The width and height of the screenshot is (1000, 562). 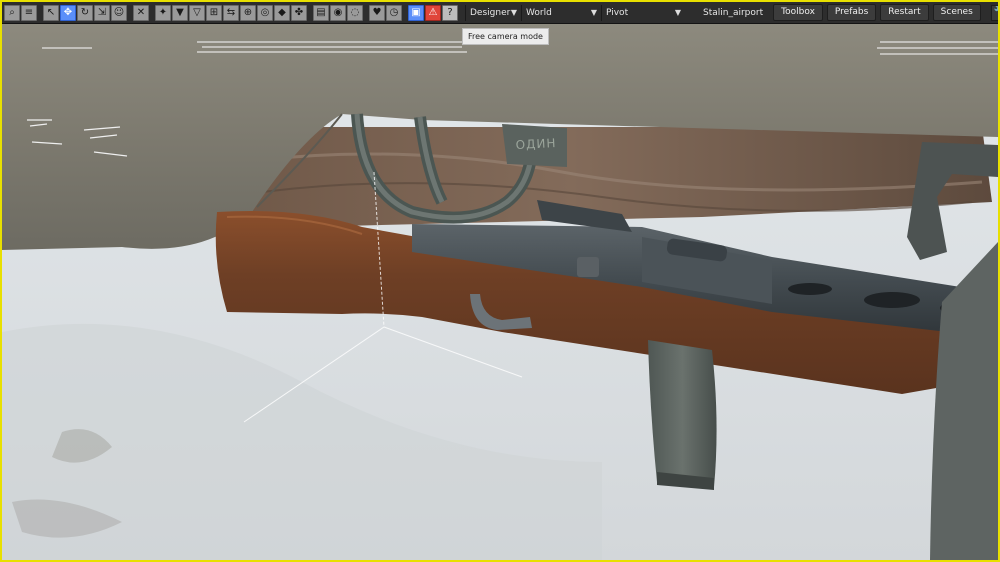 I want to click on move-icon: ✥, so click(x=68, y=12).